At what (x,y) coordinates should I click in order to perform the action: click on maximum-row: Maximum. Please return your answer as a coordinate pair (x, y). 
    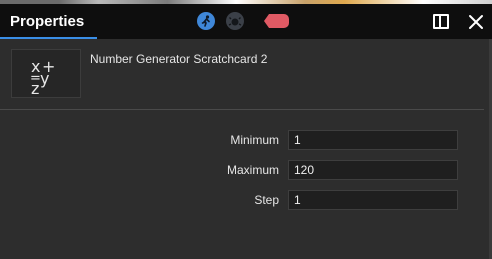
    Looking at the image, I should click on (246, 170).